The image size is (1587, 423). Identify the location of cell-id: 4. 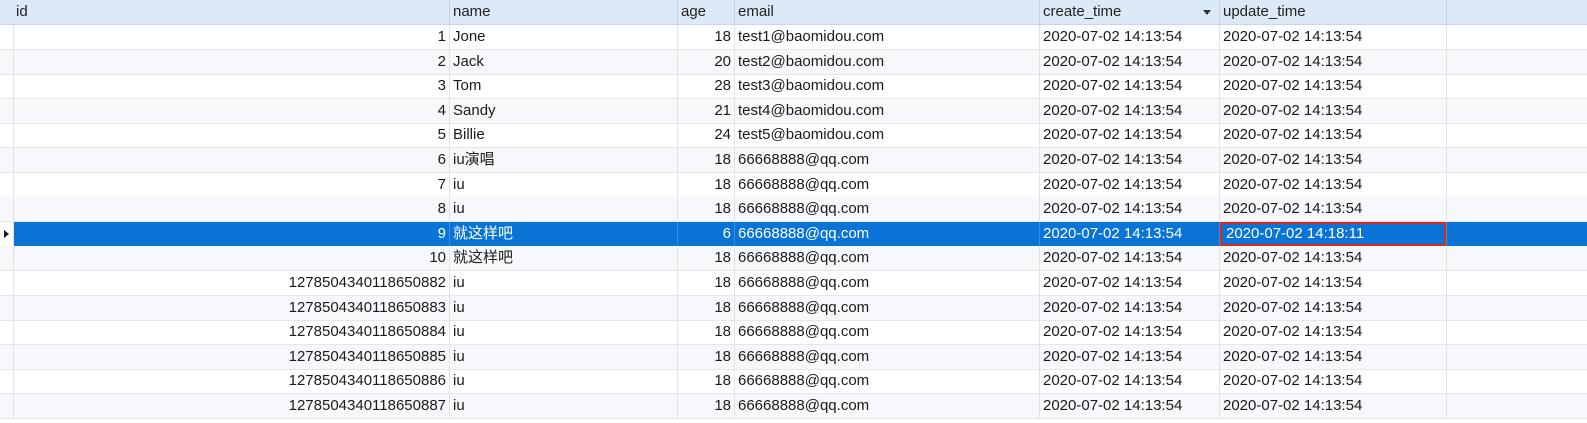
(231, 110).